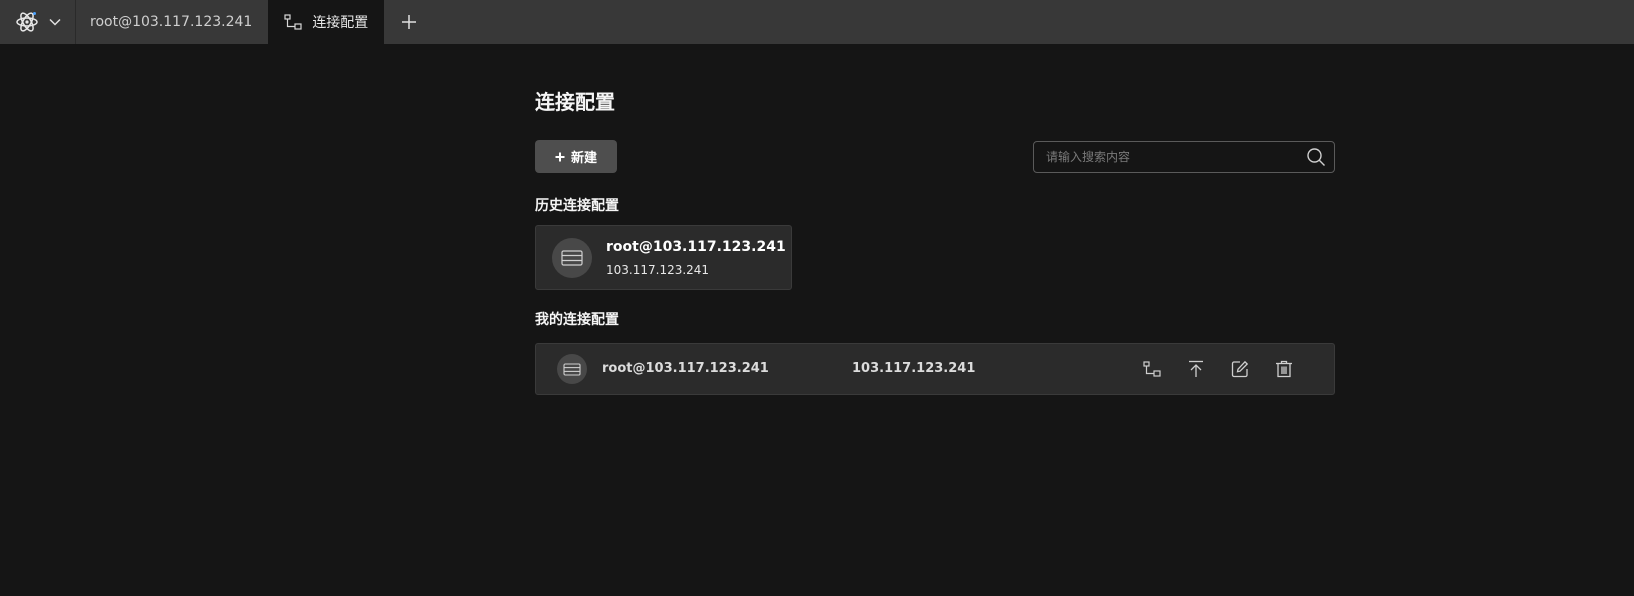 This screenshot has width=1634, height=596. Describe the element at coordinates (1284, 369) in the screenshot. I see `trash-icon` at that location.